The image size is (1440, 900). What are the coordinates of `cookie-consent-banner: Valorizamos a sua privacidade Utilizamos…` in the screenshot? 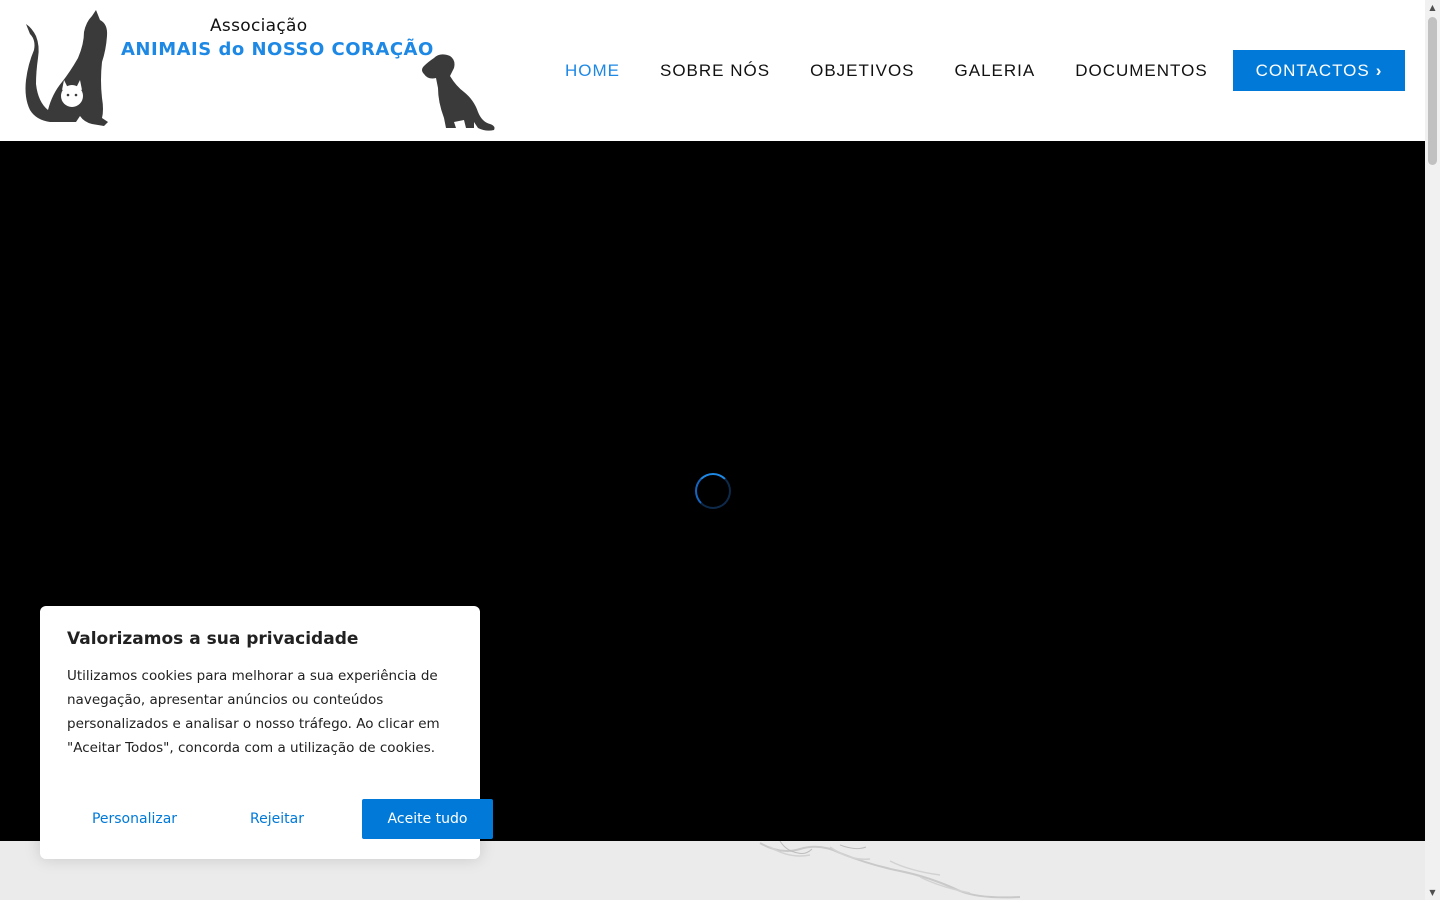 It's located at (266, 732).